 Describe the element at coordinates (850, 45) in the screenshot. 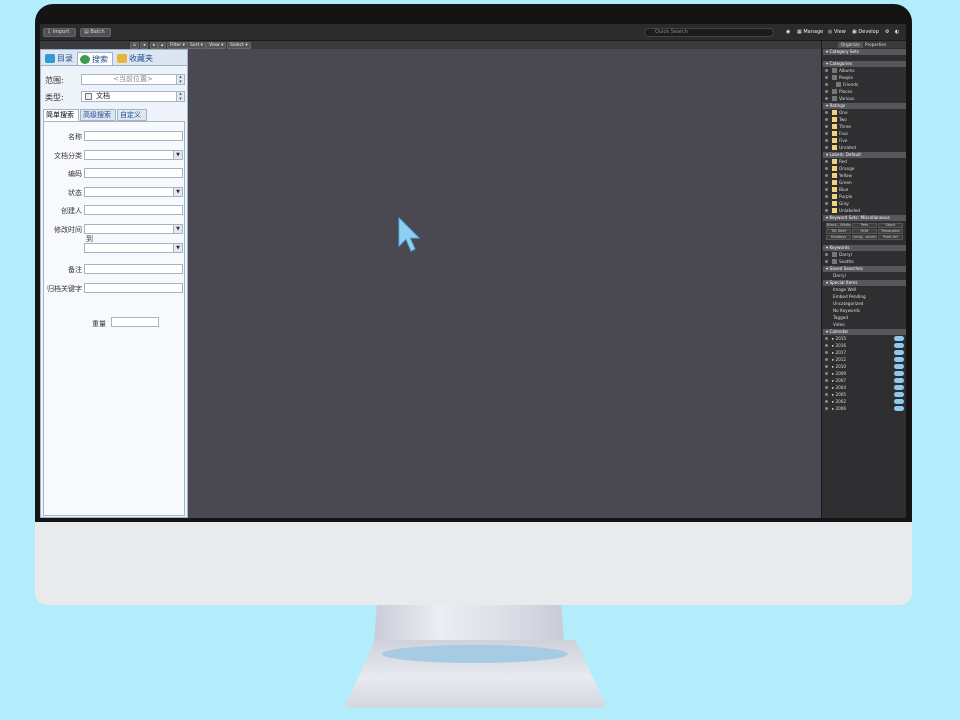

I see `tab-organize: Organize` at that location.